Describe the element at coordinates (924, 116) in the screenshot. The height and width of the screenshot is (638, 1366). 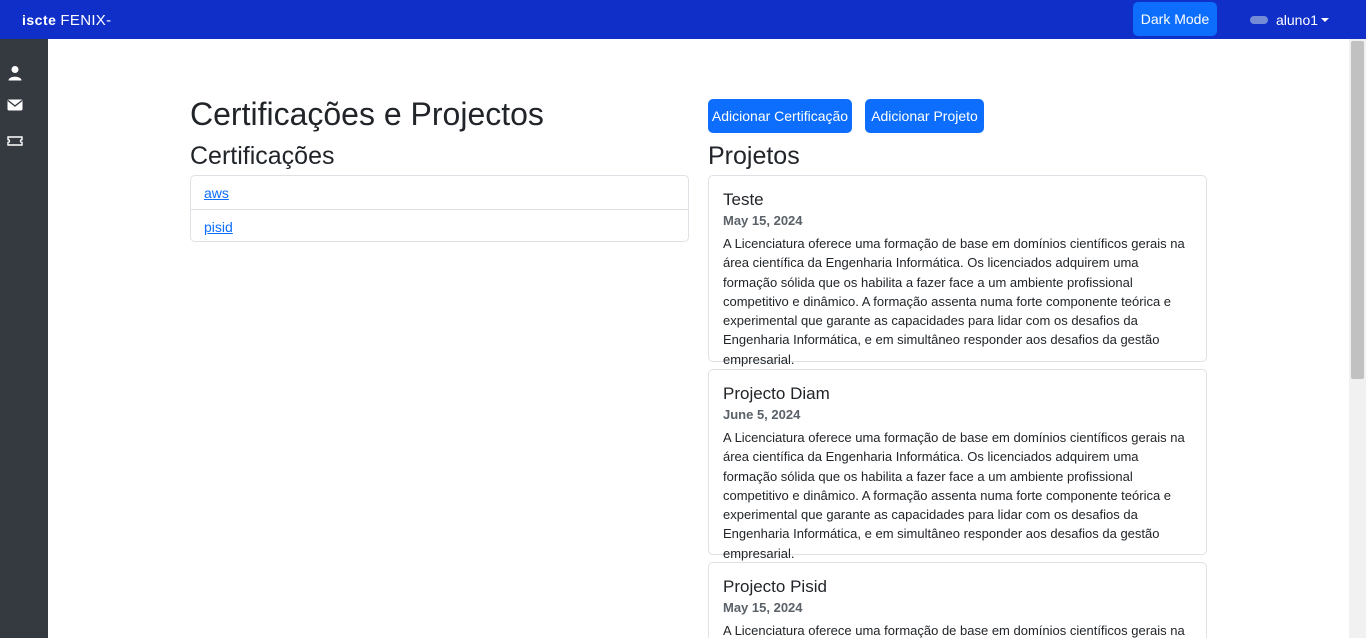
I see `add-project-button: Adicionar Projeto` at that location.